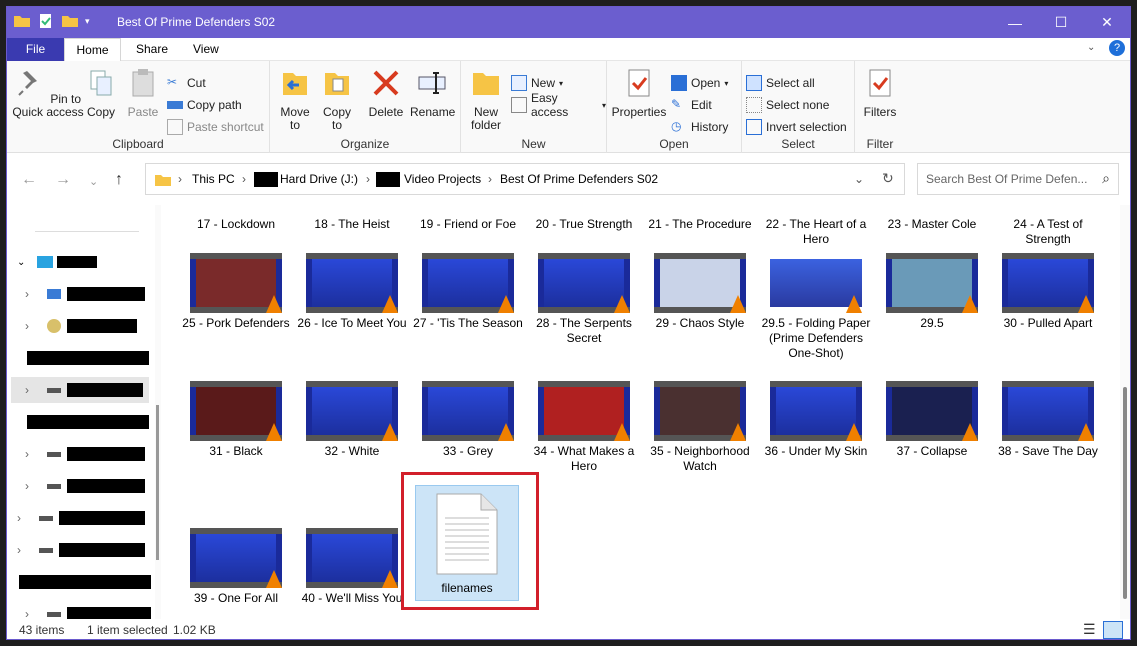 The width and height of the screenshot is (1137, 646). What do you see at coordinates (816, 232) in the screenshot?
I see `file-item: 22 - The Heart of a Hero` at bounding box center [816, 232].